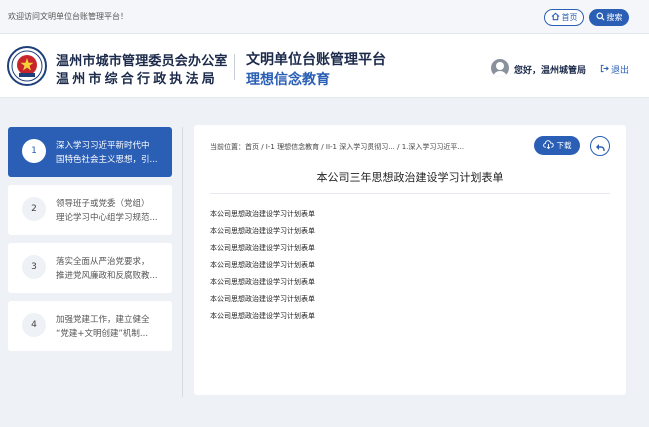 The width and height of the screenshot is (649, 427). I want to click on home-icon, so click(555, 17).